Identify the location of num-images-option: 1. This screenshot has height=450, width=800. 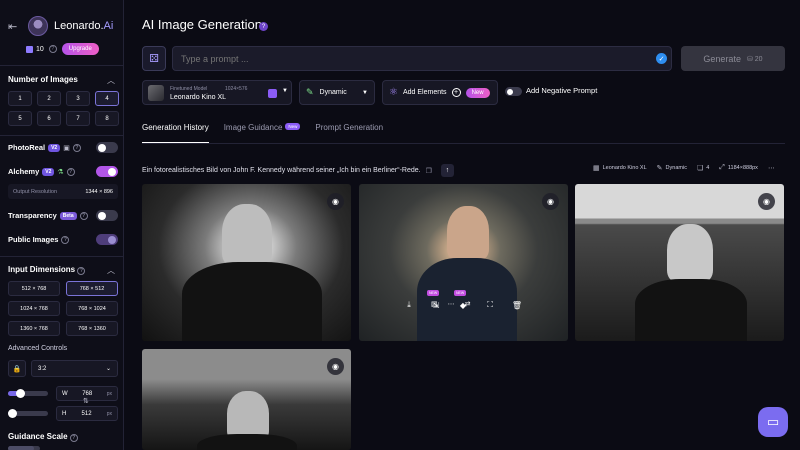
(20, 98).